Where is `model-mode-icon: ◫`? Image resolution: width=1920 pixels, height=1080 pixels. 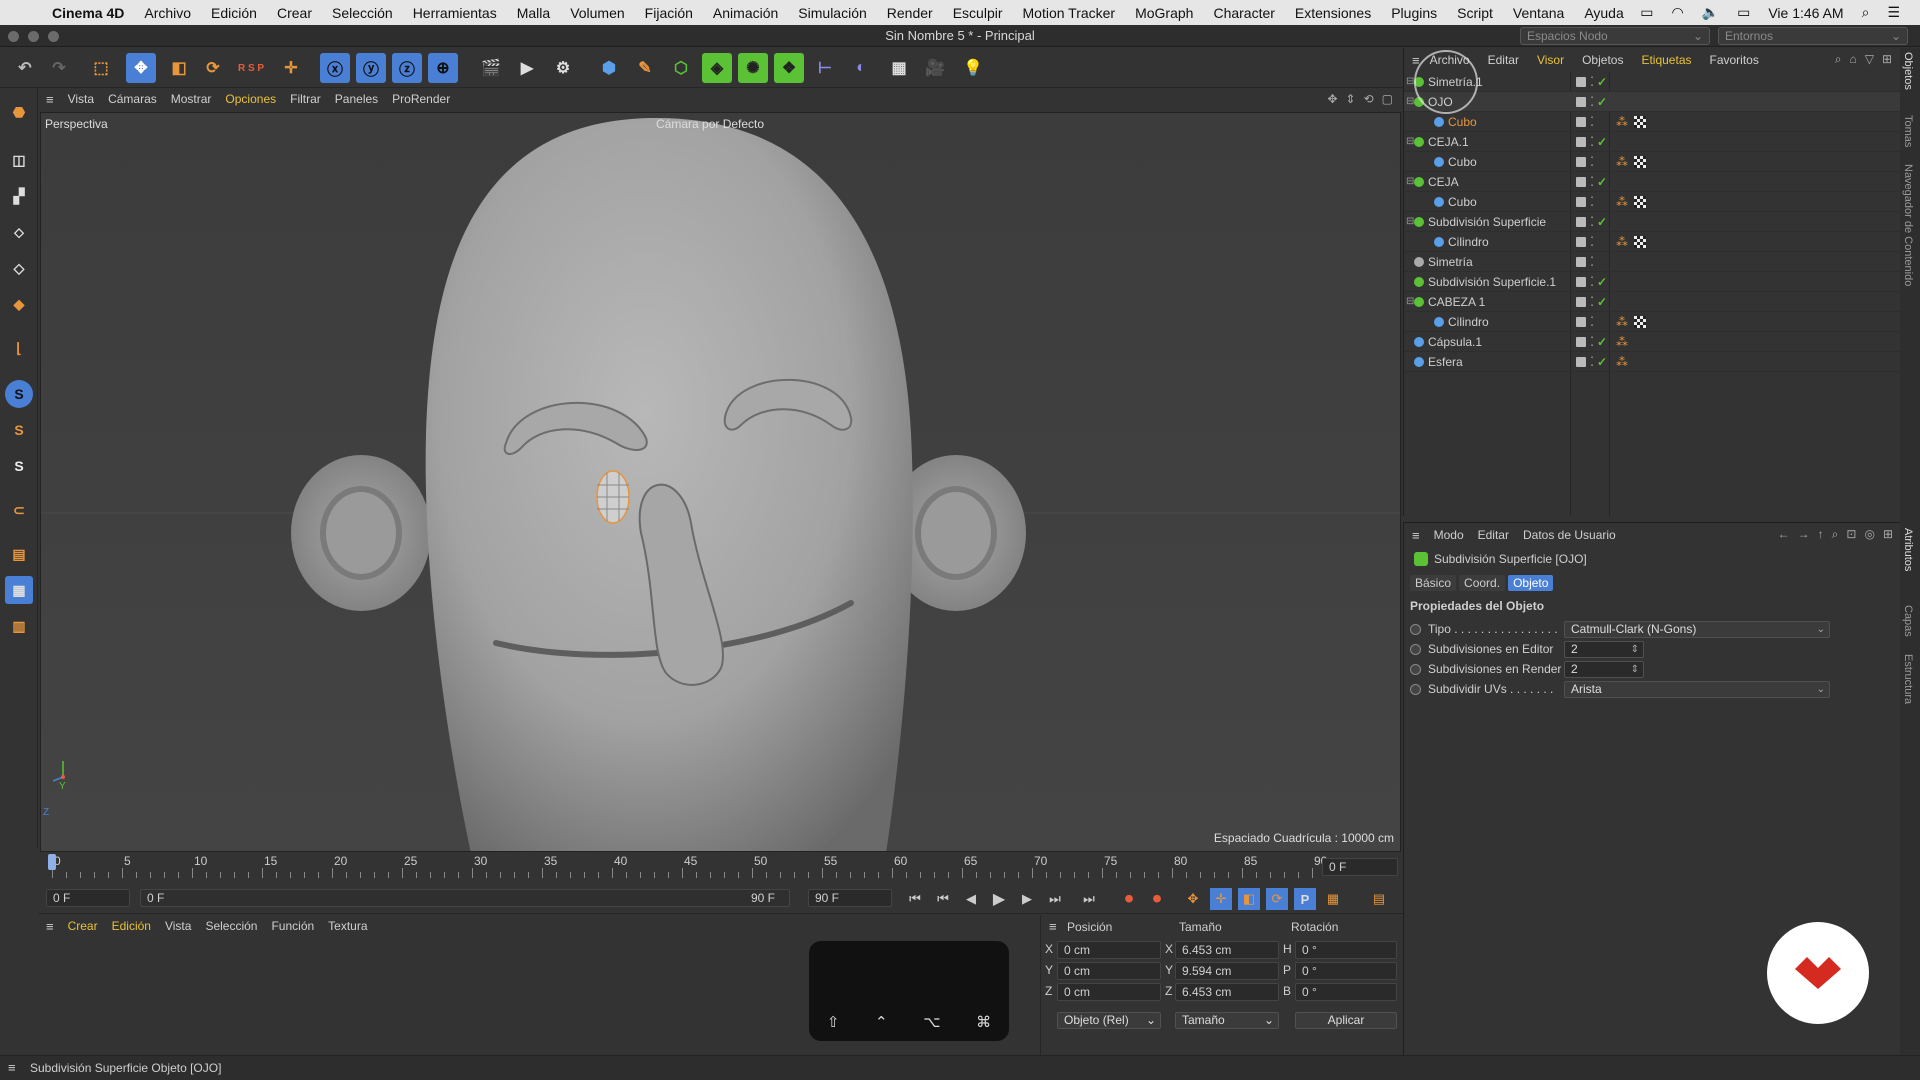 model-mode-icon: ◫ is located at coordinates (19, 160).